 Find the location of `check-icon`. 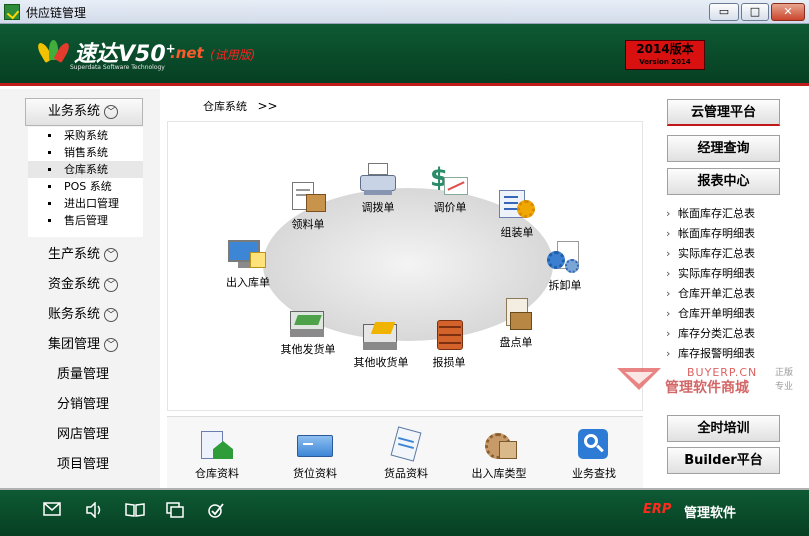

check-icon is located at coordinates (216, 511).